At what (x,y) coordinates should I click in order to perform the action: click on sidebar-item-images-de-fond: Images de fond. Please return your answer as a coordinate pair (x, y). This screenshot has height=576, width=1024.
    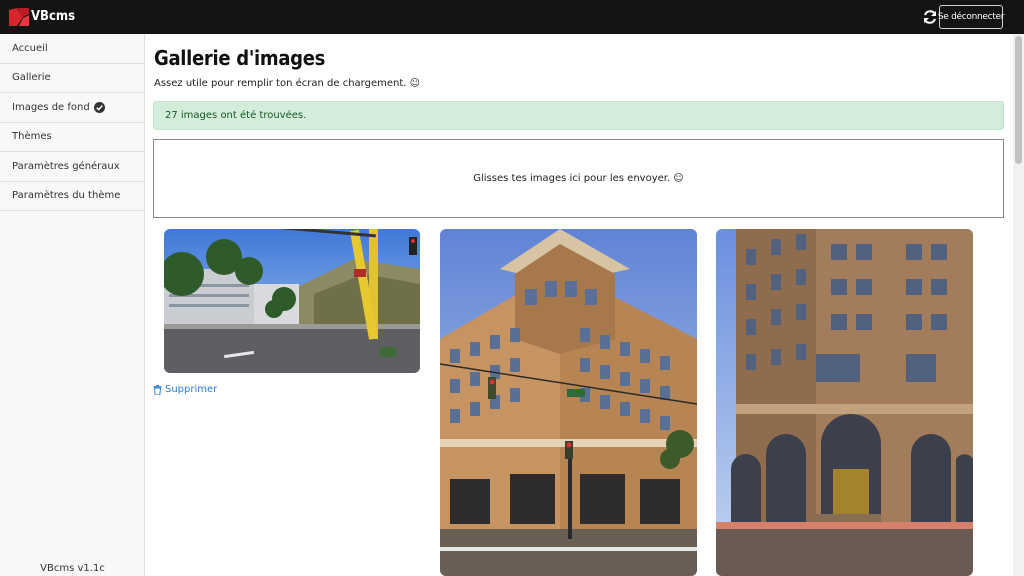
    Looking at the image, I should click on (72, 108).